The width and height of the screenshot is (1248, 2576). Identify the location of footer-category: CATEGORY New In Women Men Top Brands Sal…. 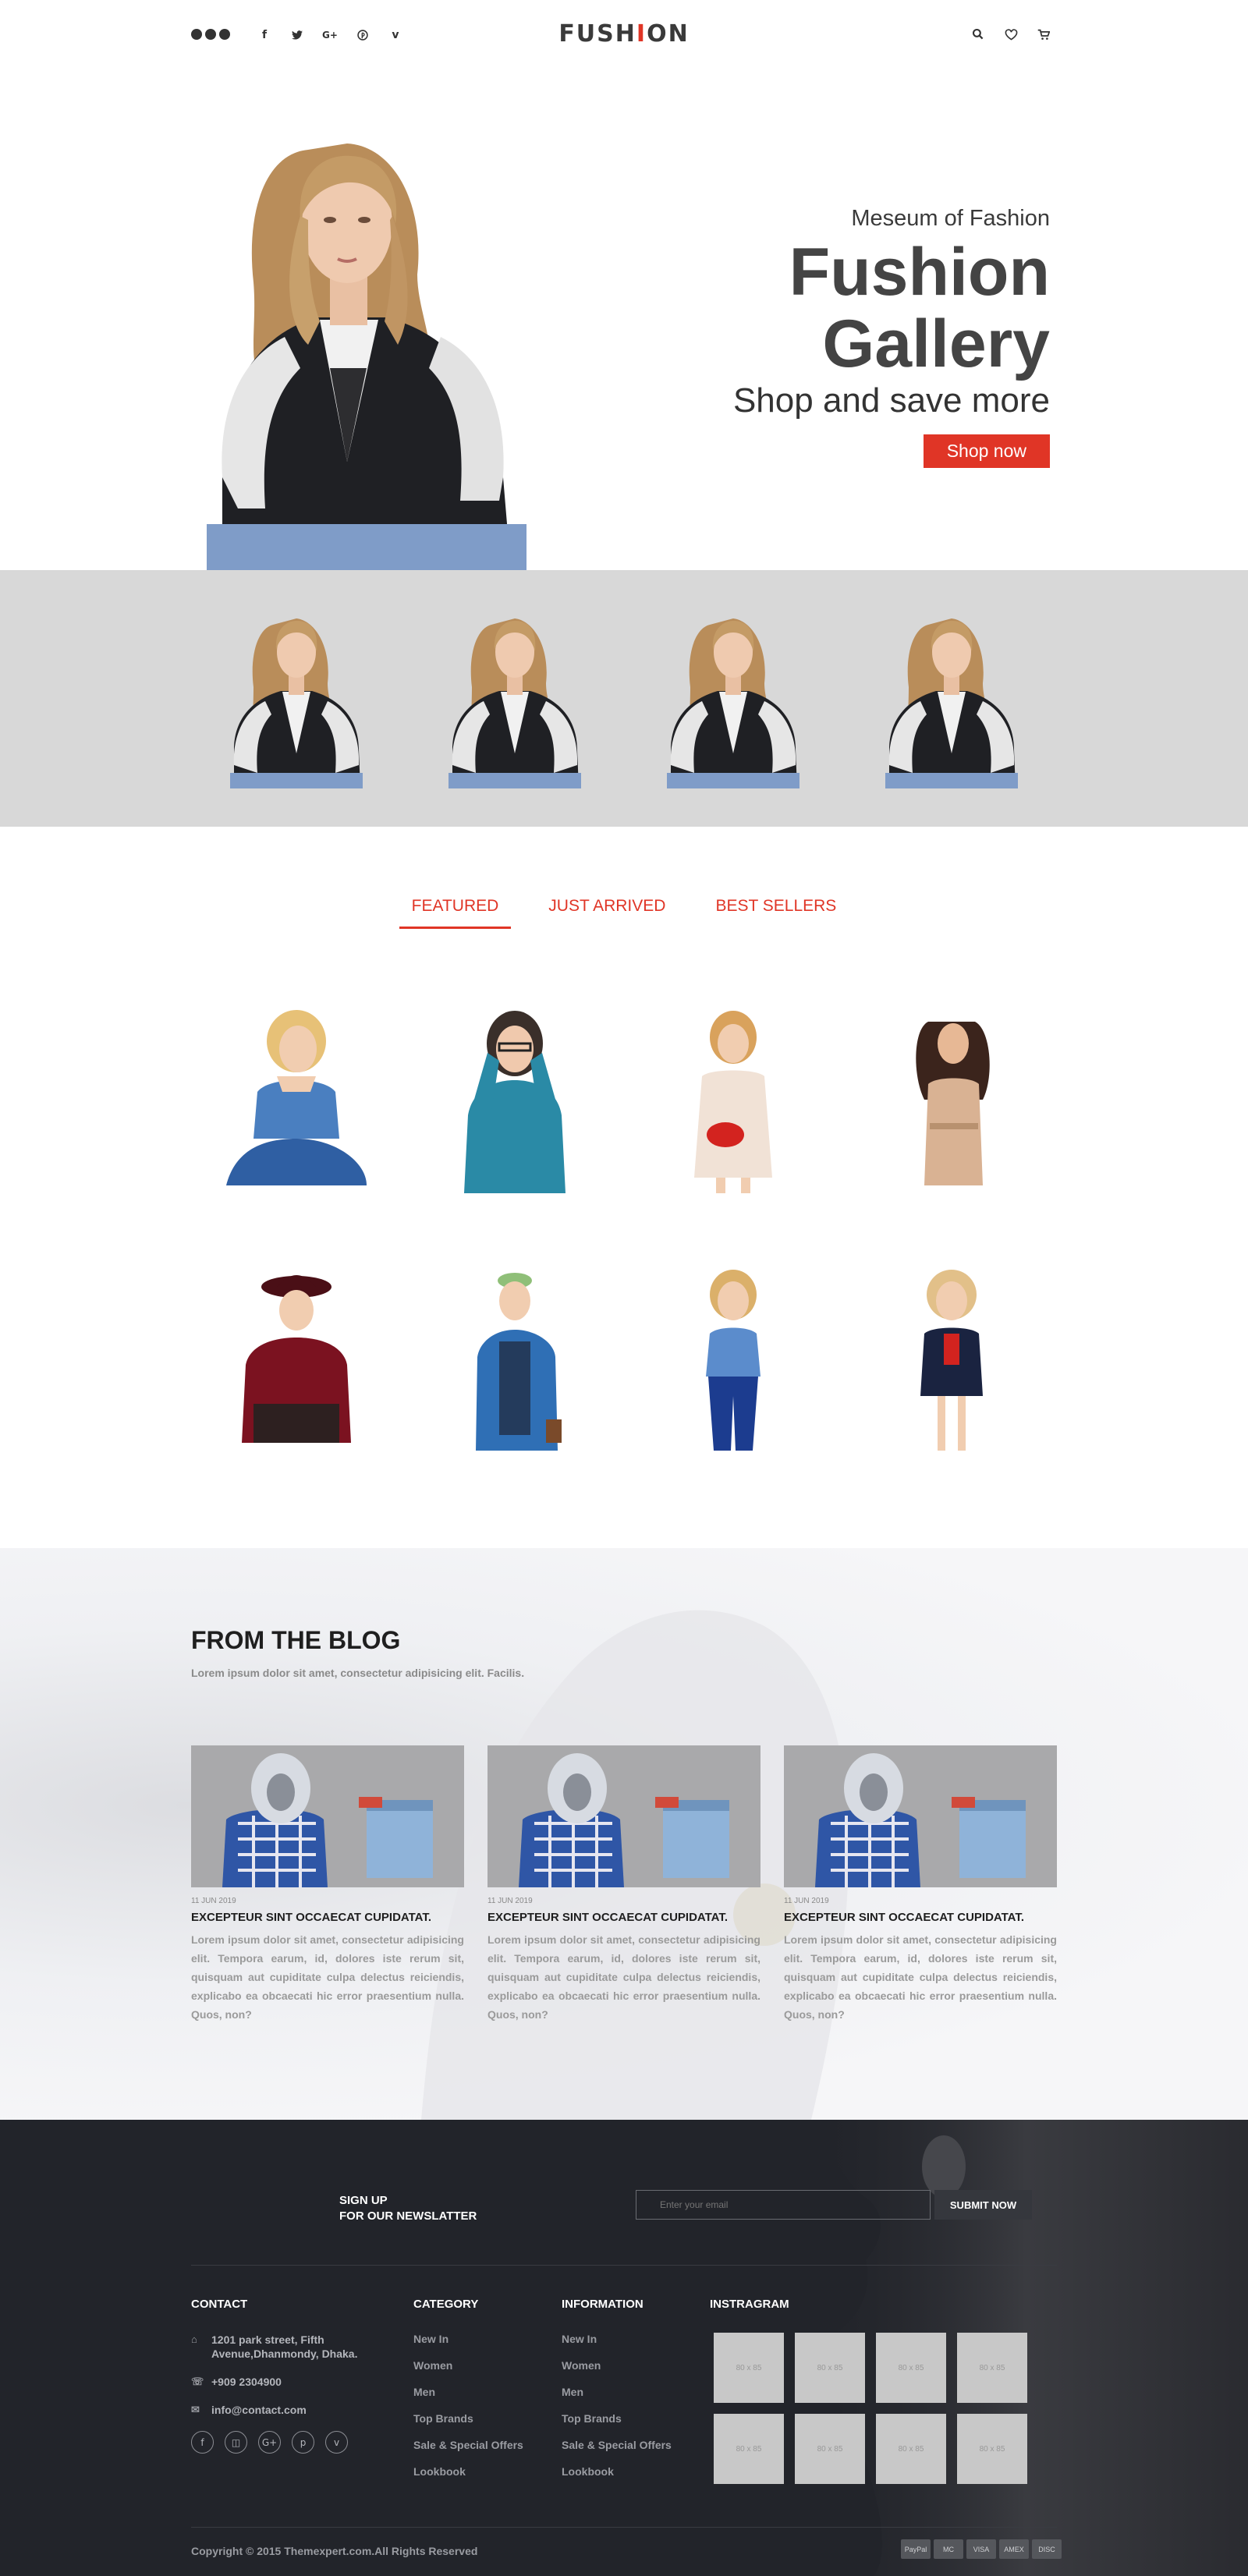
(468, 2395).